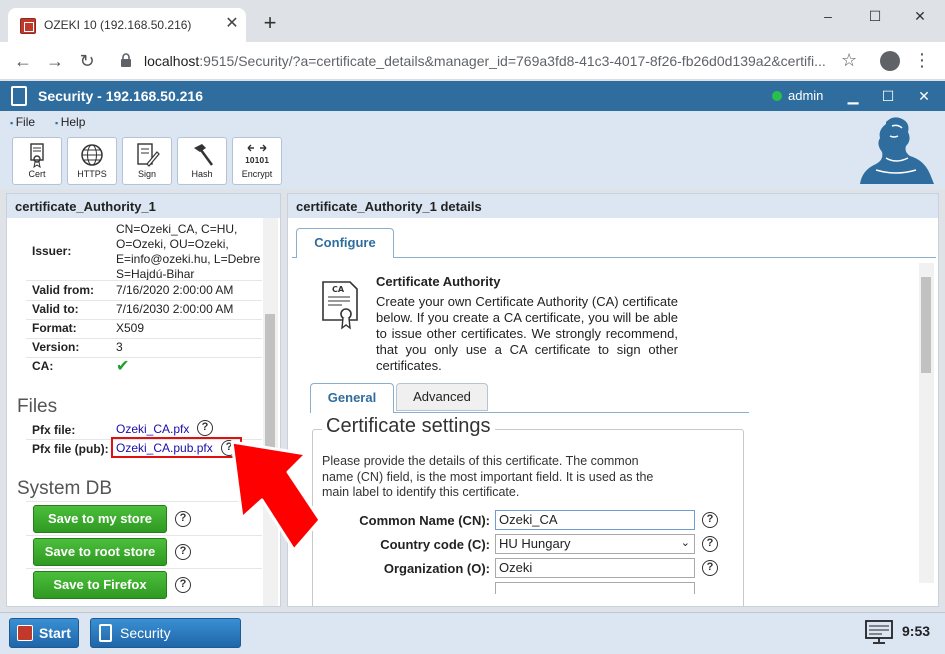  Describe the element at coordinates (56, 347) in the screenshot. I see `version-label: Version:` at that location.